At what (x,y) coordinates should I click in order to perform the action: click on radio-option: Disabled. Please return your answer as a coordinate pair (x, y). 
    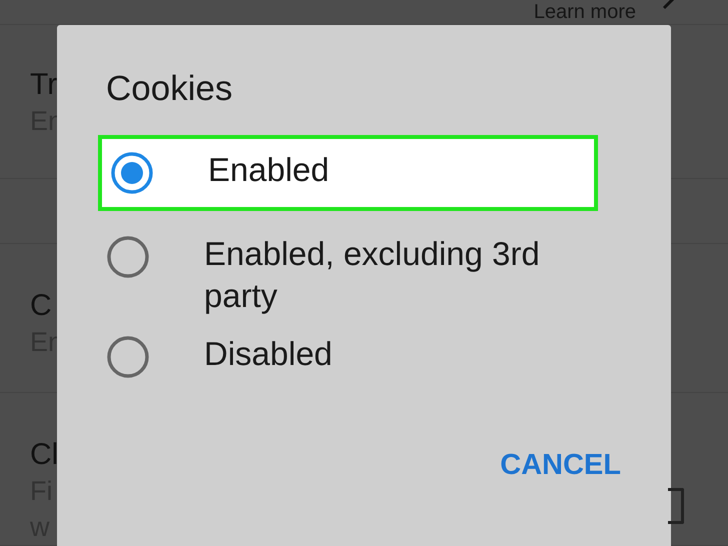
    Looking at the image, I should click on (388, 361).